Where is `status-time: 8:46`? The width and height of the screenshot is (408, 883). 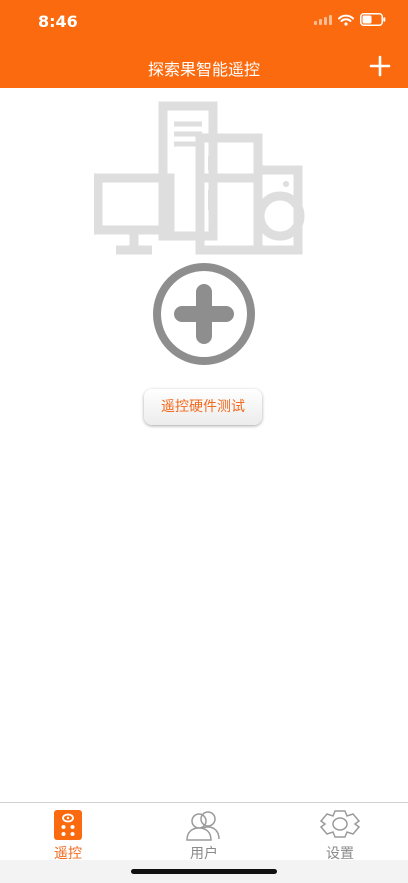 status-time: 8:46 is located at coordinates (58, 21).